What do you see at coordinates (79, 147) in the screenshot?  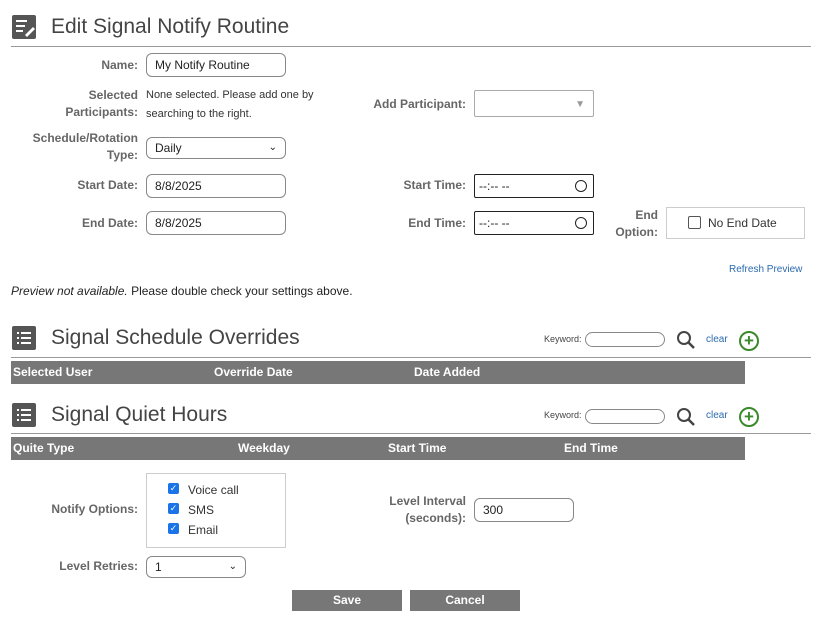 I see `schedule-type-label: Schedule/Rotation Type:` at bounding box center [79, 147].